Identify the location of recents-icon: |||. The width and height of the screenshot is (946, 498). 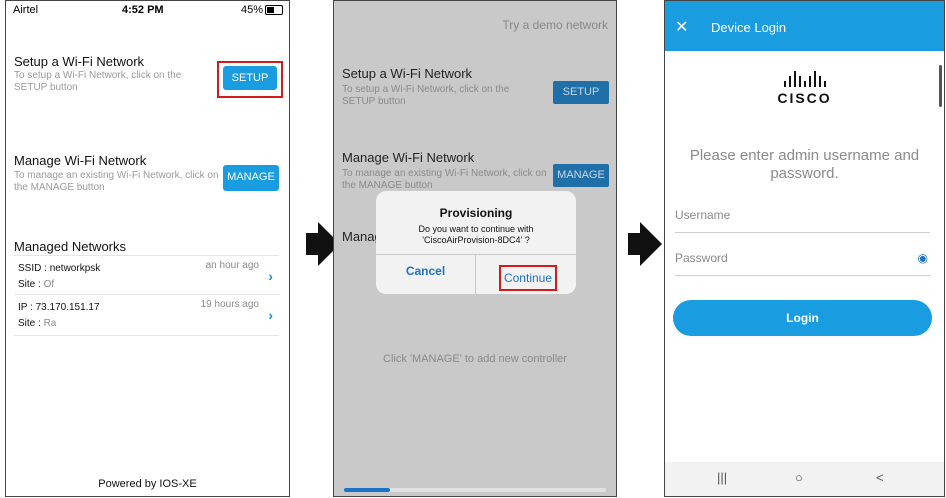
(722, 477).